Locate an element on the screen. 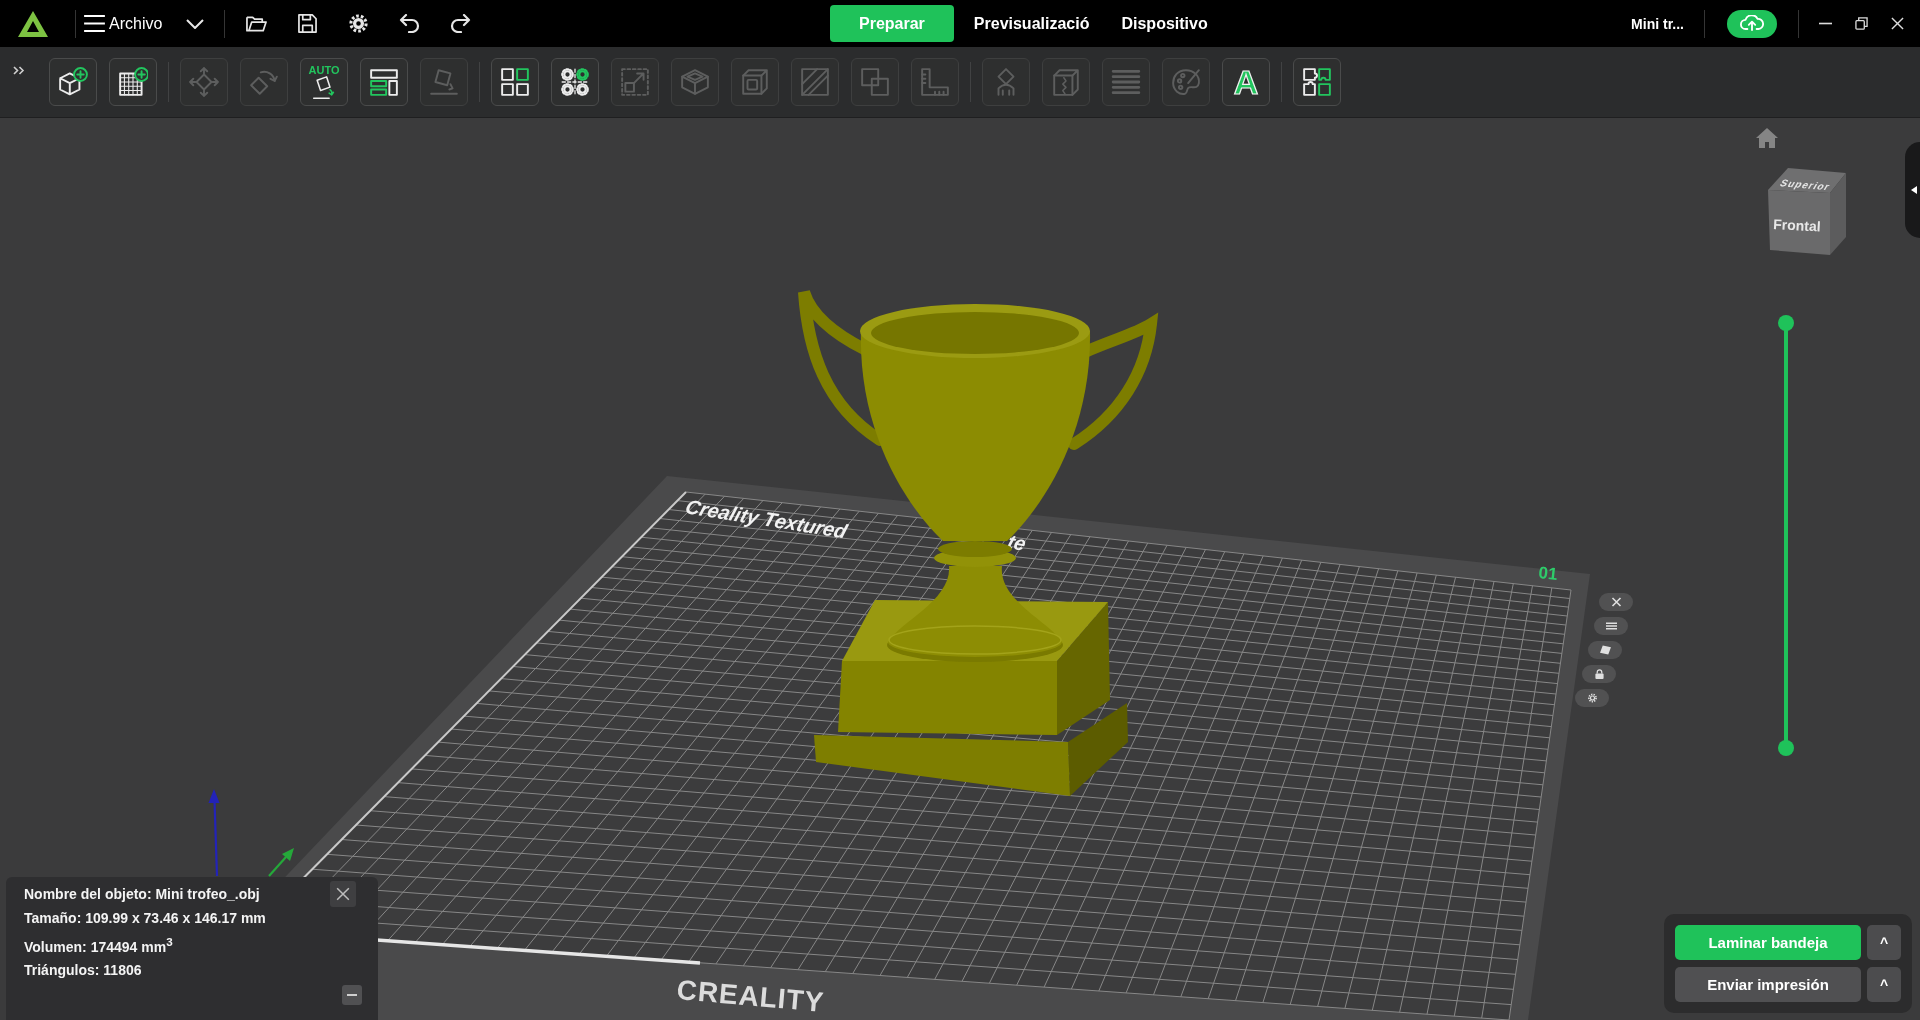  mode-tab: Previsualizació is located at coordinates (1031, 23).